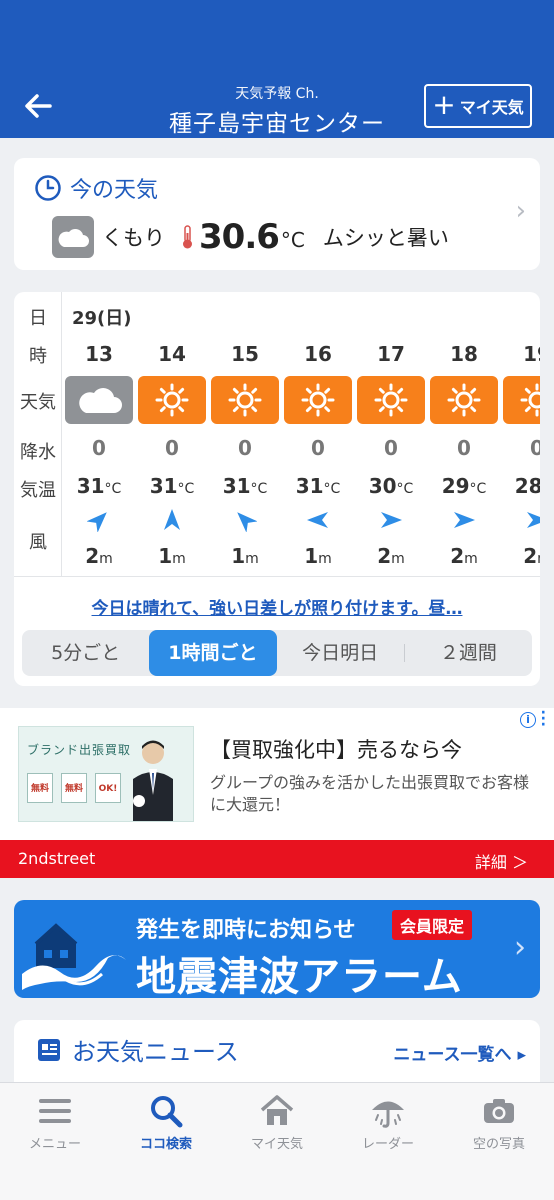 This screenshot has height=1200, width=554. I want to click on ad-person-illustration, so click(153, 780).